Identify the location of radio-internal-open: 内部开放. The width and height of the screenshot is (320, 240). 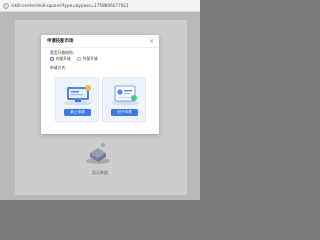
(60, 59).